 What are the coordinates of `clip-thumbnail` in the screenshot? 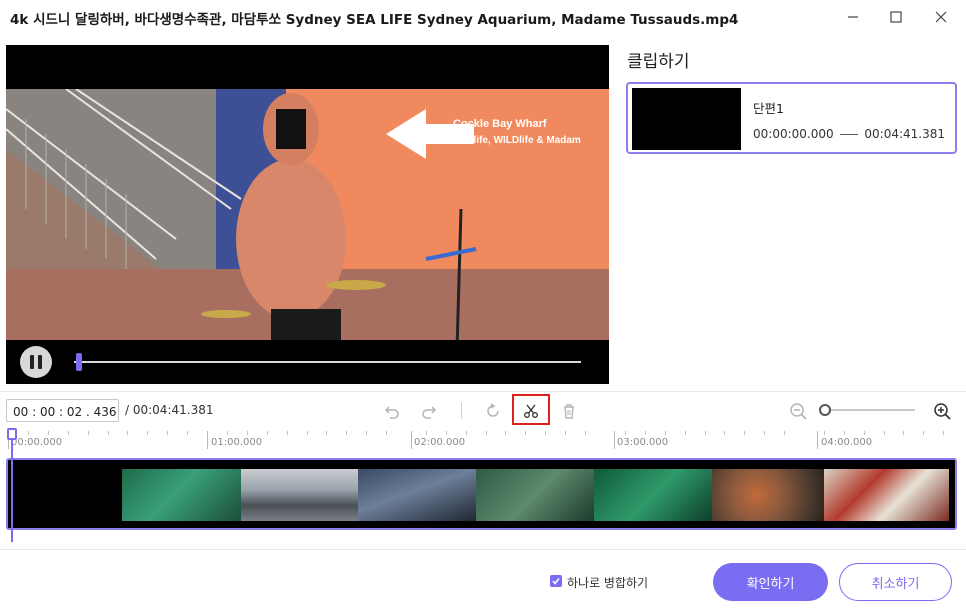 It's located at (686, 119).